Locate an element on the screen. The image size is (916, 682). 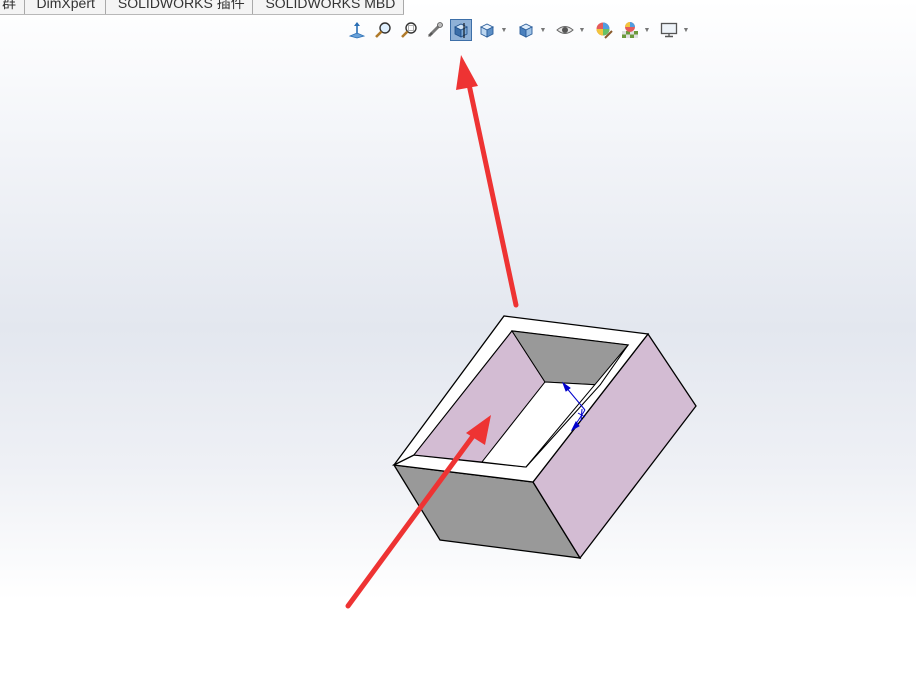
previous-view-button is located at coordinates (435, 30).